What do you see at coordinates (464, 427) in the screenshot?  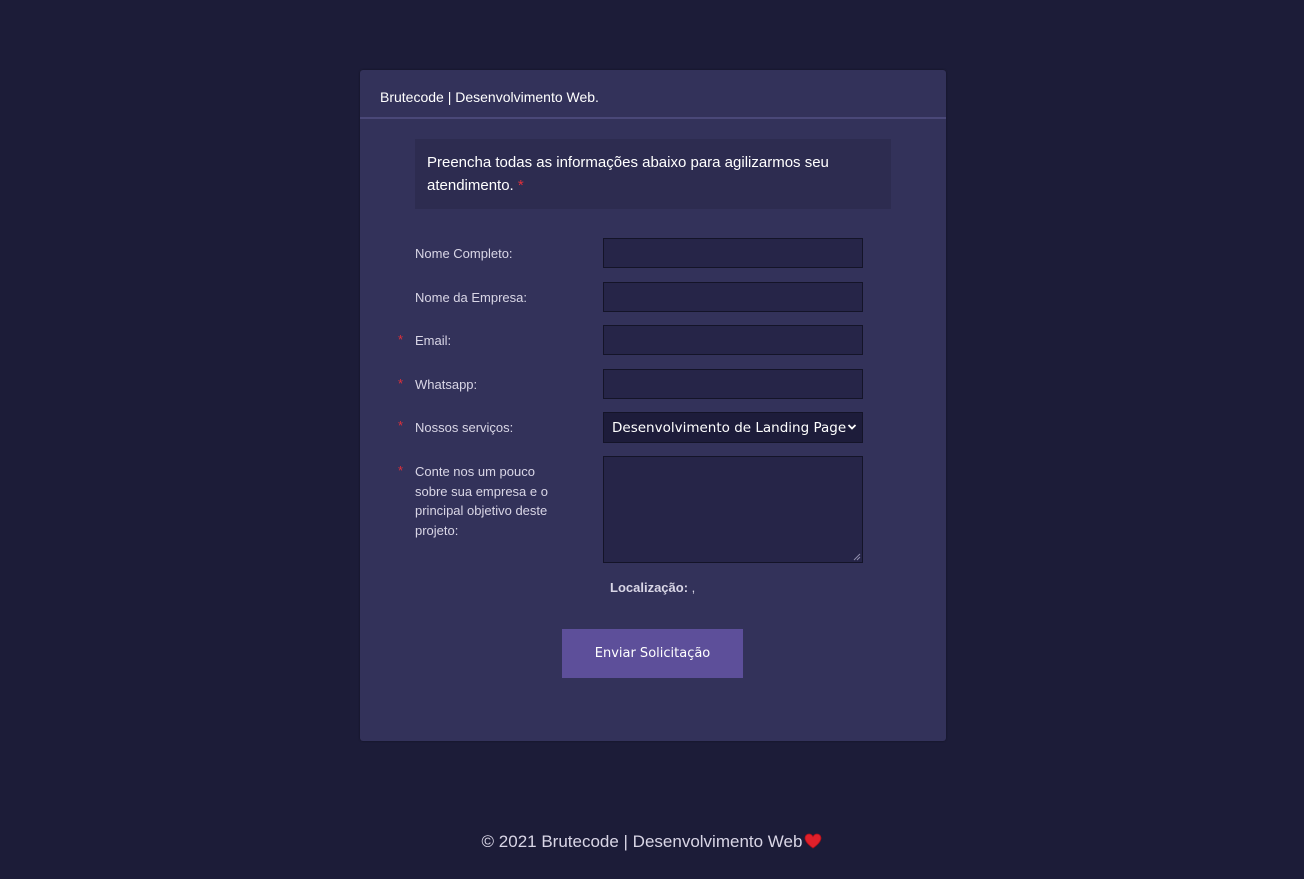 I see `services-label: Nossos serviços:` at bounding box center [464, 427].